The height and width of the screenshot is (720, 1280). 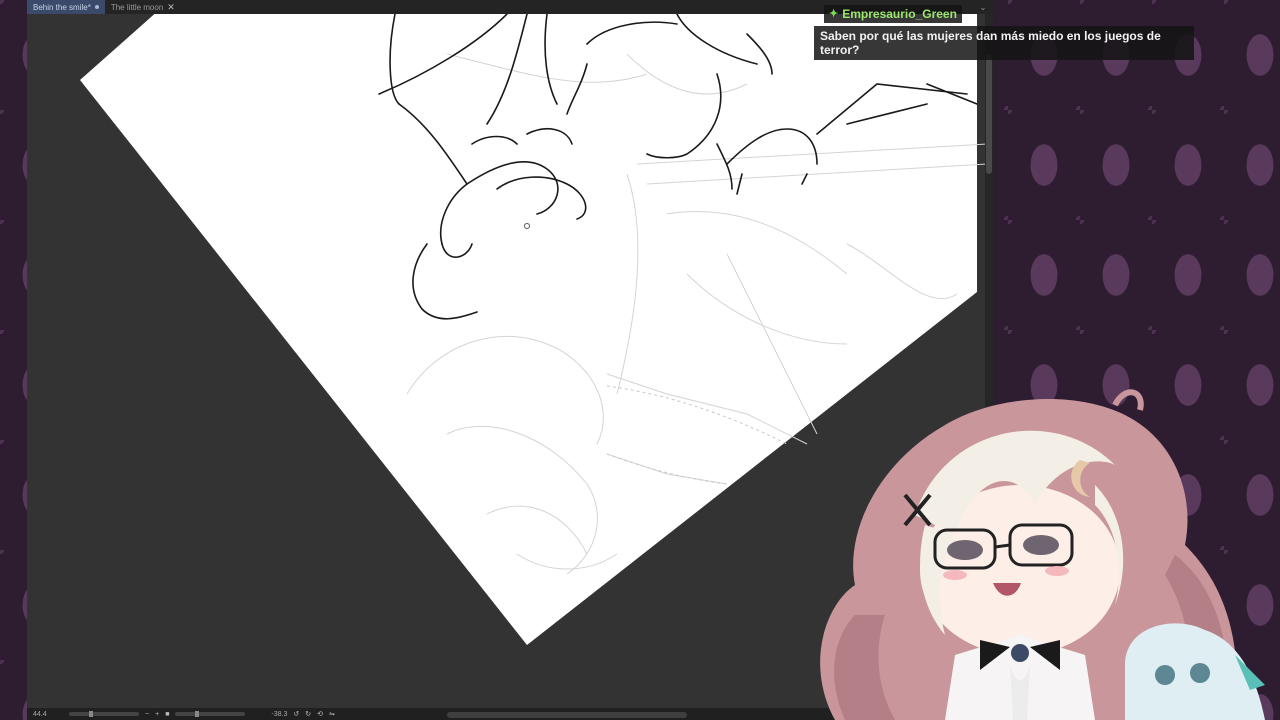 What do you see at coordinates (167, 714) in the screenshot?
I see `fit-view-icon: ■` at bounding box center [167, 714].